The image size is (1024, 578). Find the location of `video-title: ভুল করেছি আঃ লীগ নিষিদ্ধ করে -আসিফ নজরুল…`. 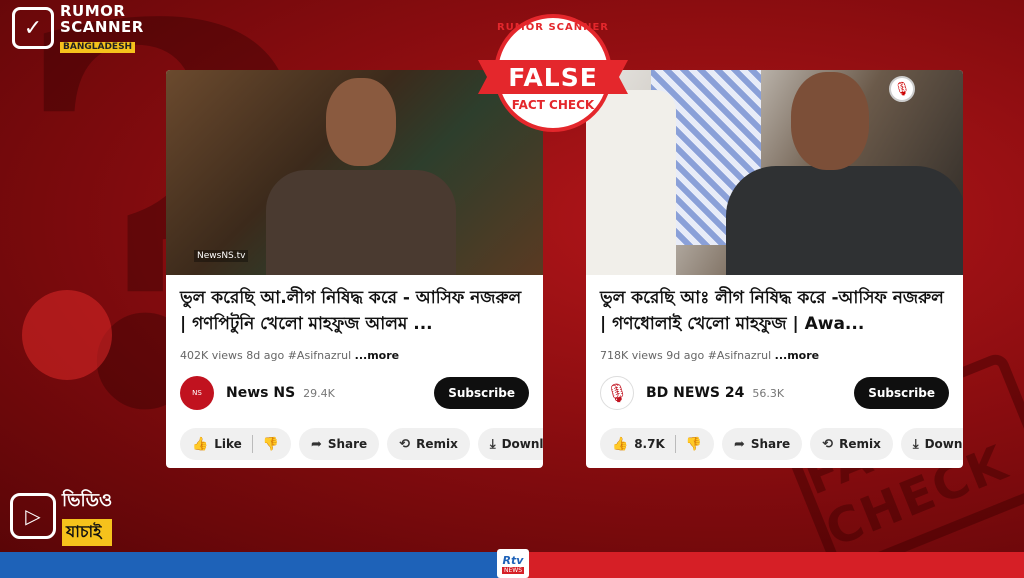

video-title: ভুল করেছি আঃ লীগ নিষিদ্ধ করে -আসিফ নজরুল… is located at coordinates (774, 310).